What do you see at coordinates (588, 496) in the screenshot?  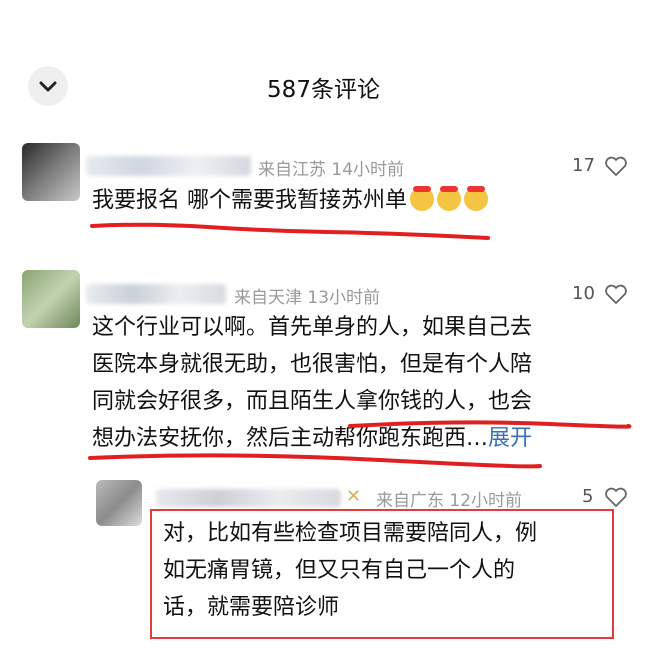 I see `like-count: 5` at bounding box center [588, 496].